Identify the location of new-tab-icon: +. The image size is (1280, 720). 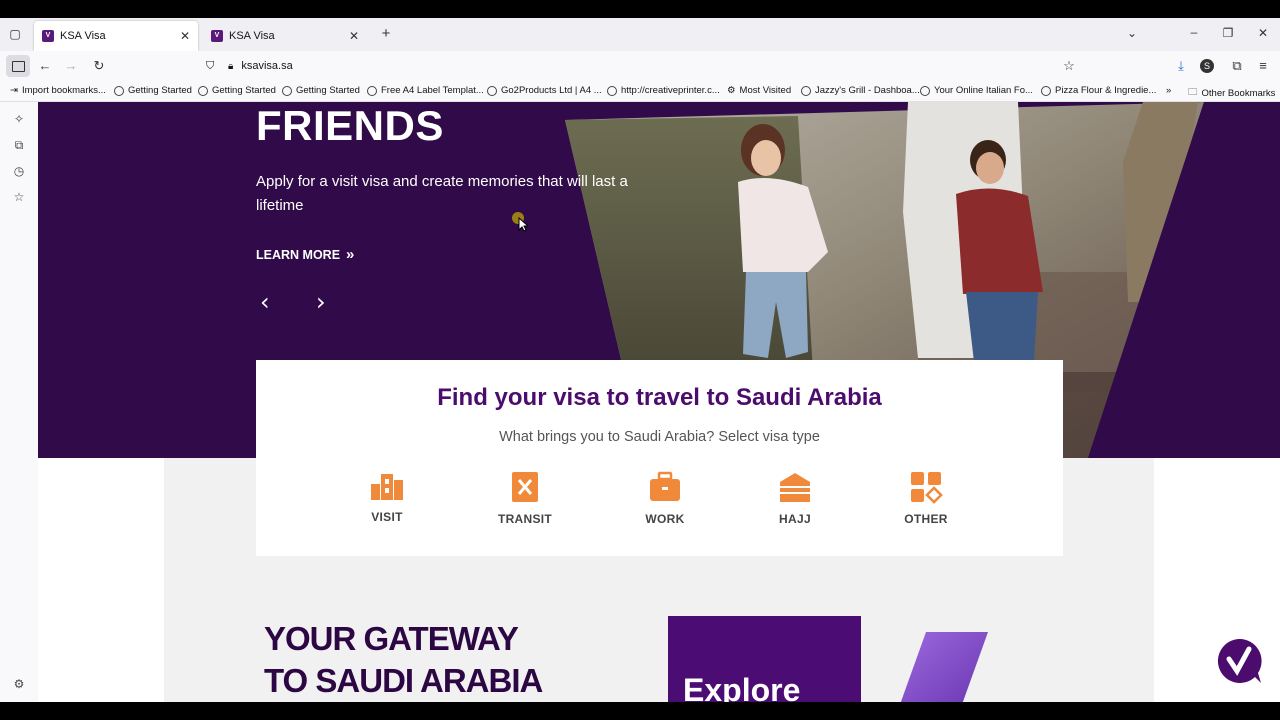
(386, 33).